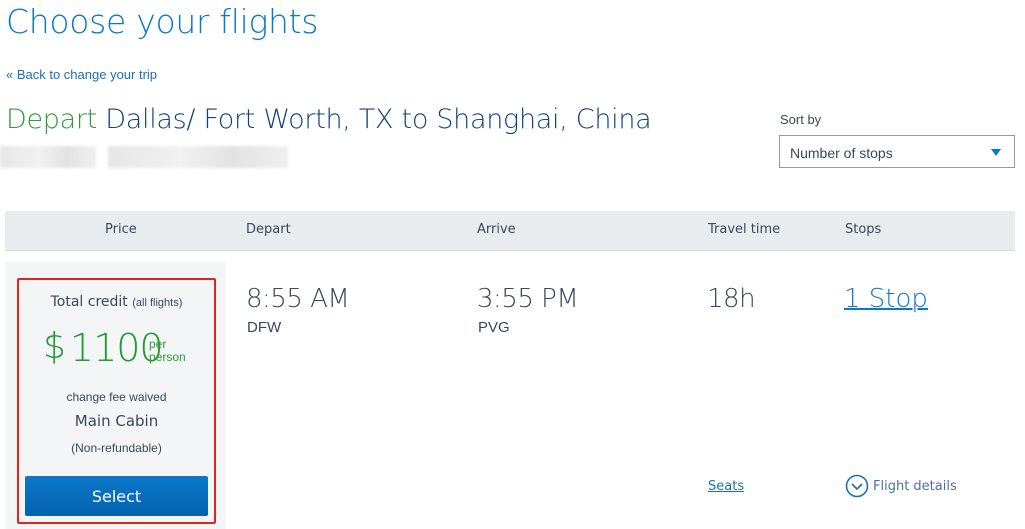 The width and height of the screenshot is (1025, 529). What do you see at coordinates (198, 157) in the screenshot?
I see `redacted-info` at bounding box center [198, 157].